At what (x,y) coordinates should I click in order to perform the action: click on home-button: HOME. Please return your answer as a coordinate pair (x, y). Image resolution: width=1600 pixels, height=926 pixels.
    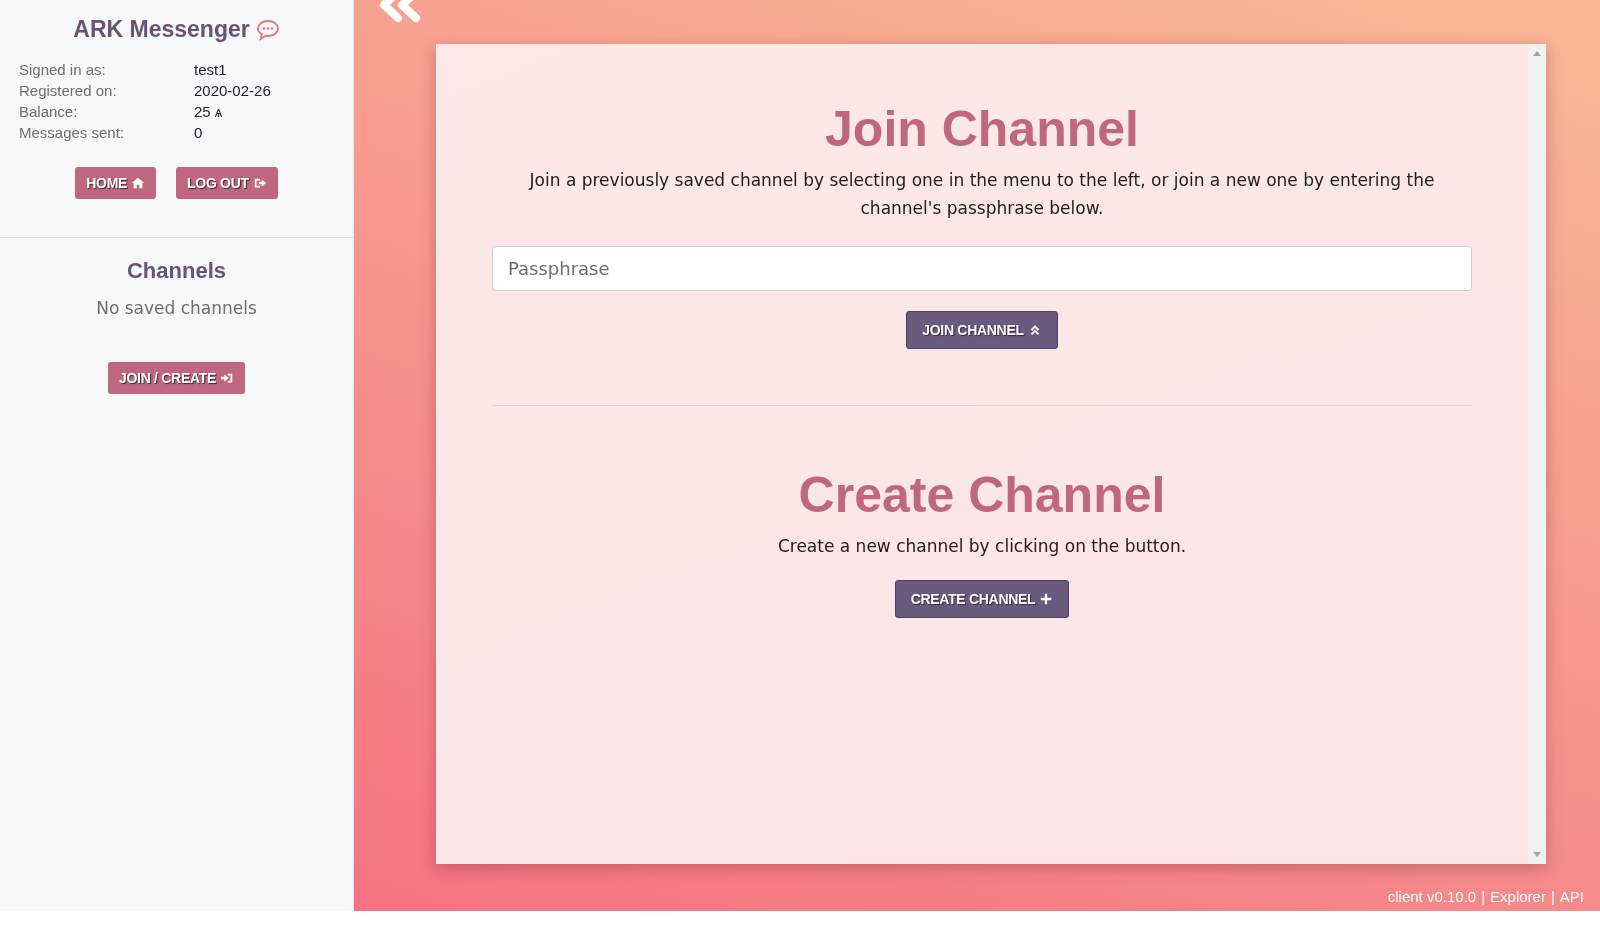
    Looking at the image, I should click on (116, 183).